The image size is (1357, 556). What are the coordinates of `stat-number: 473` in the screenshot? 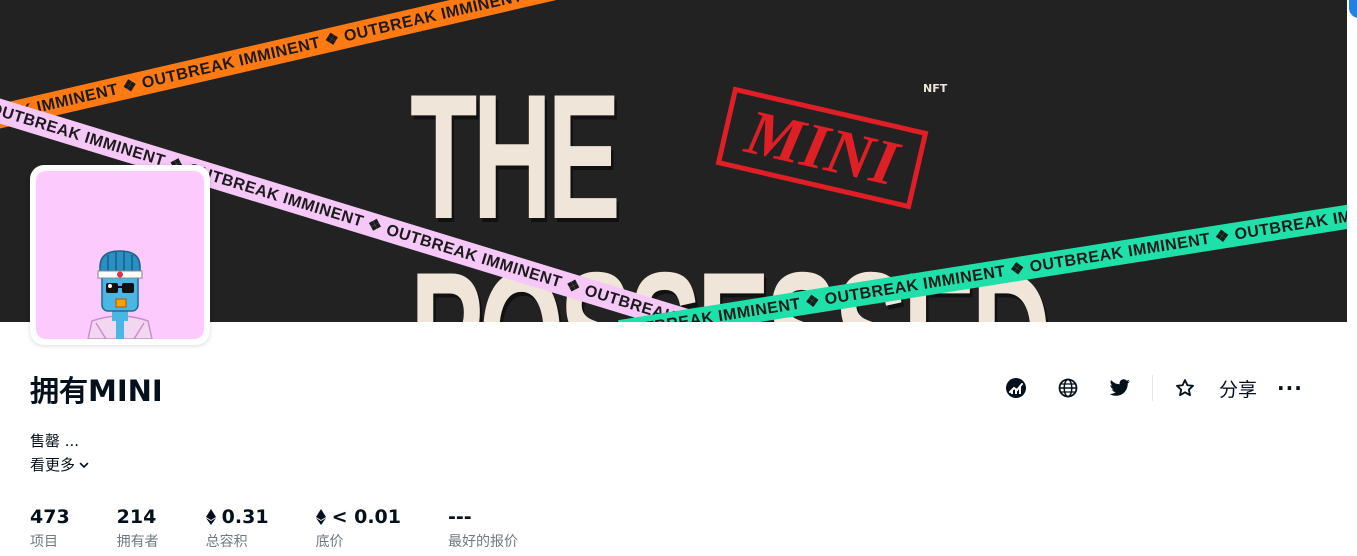 It's located at (50, 517).